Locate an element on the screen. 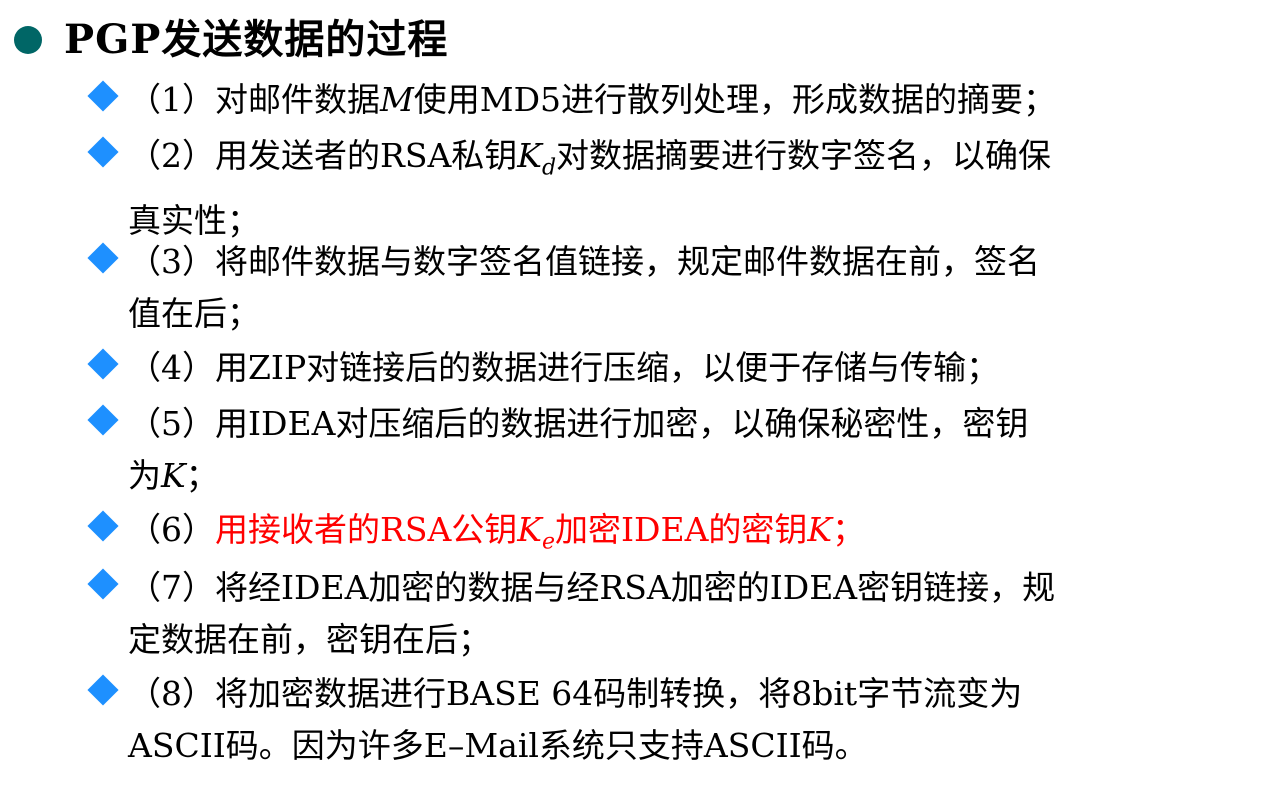  item-text: 用接收者的RSA公钥 is located at coordinates (366, 529).